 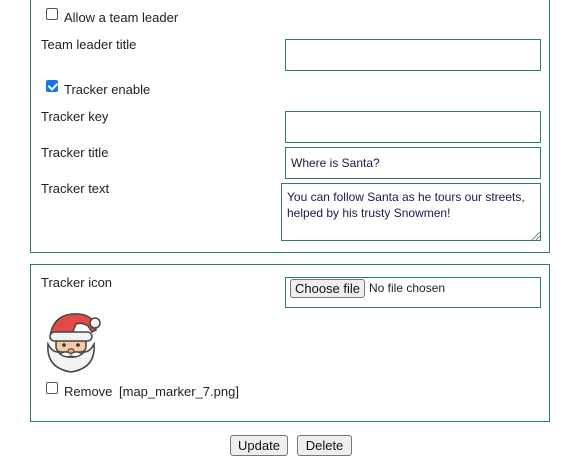 I want to click on santa-icon, so click(x=74, y=343).